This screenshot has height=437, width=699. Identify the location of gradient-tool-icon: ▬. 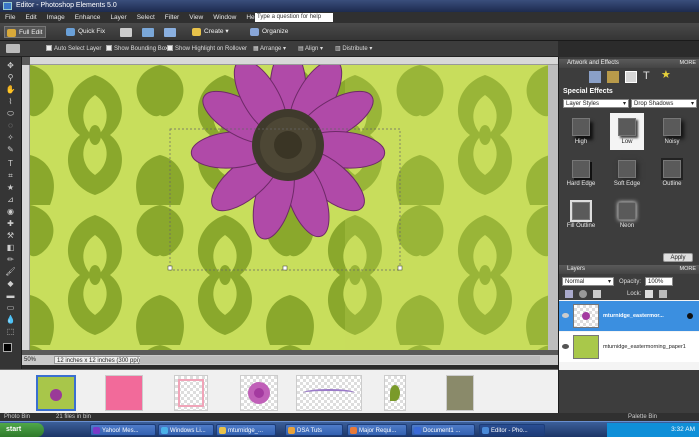
(10, 295).